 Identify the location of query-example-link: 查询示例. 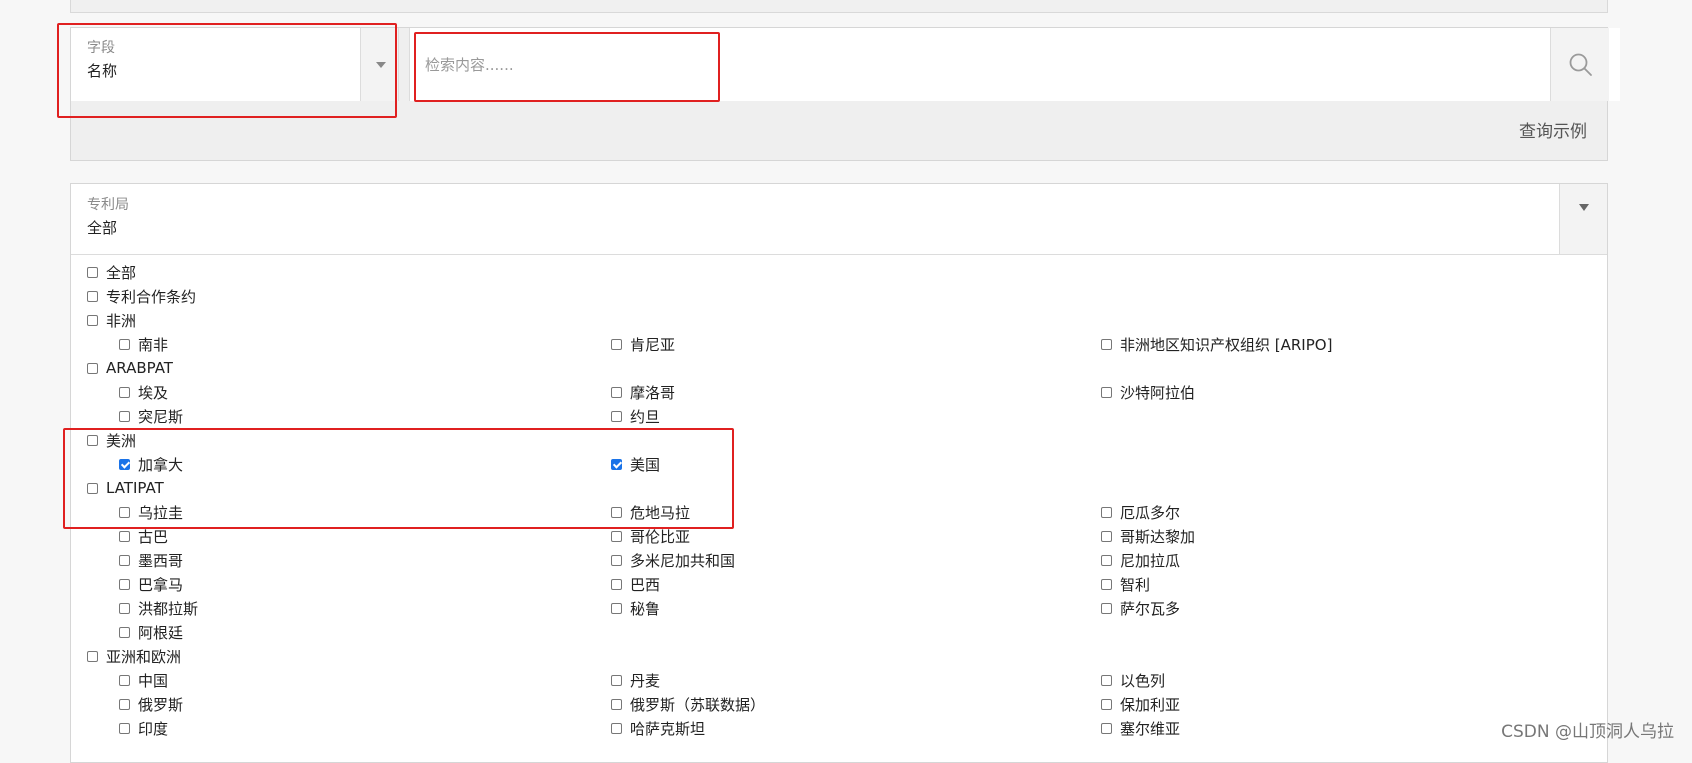
(1553, 129).